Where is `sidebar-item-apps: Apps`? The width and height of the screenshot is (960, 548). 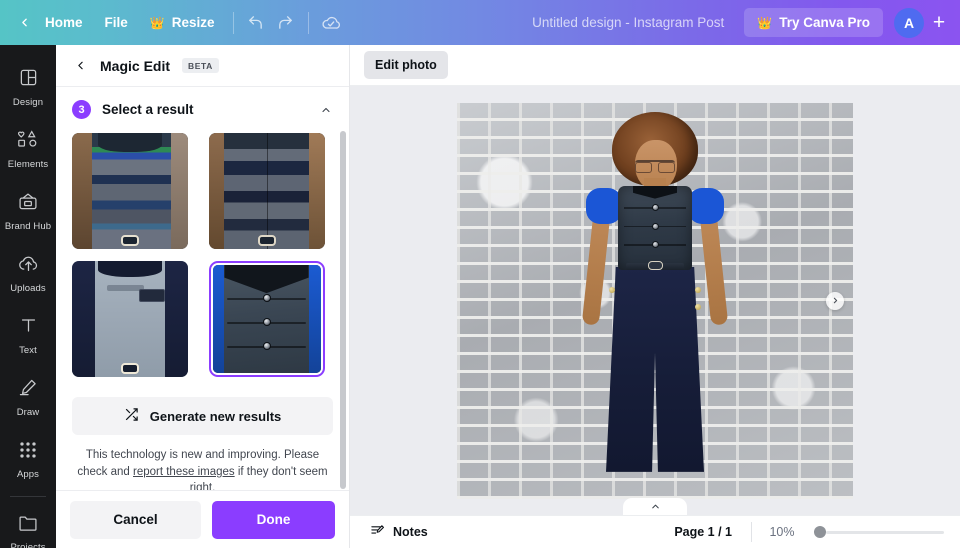 sidebar-item-apps: Apps is located at coordinates (28, 460).